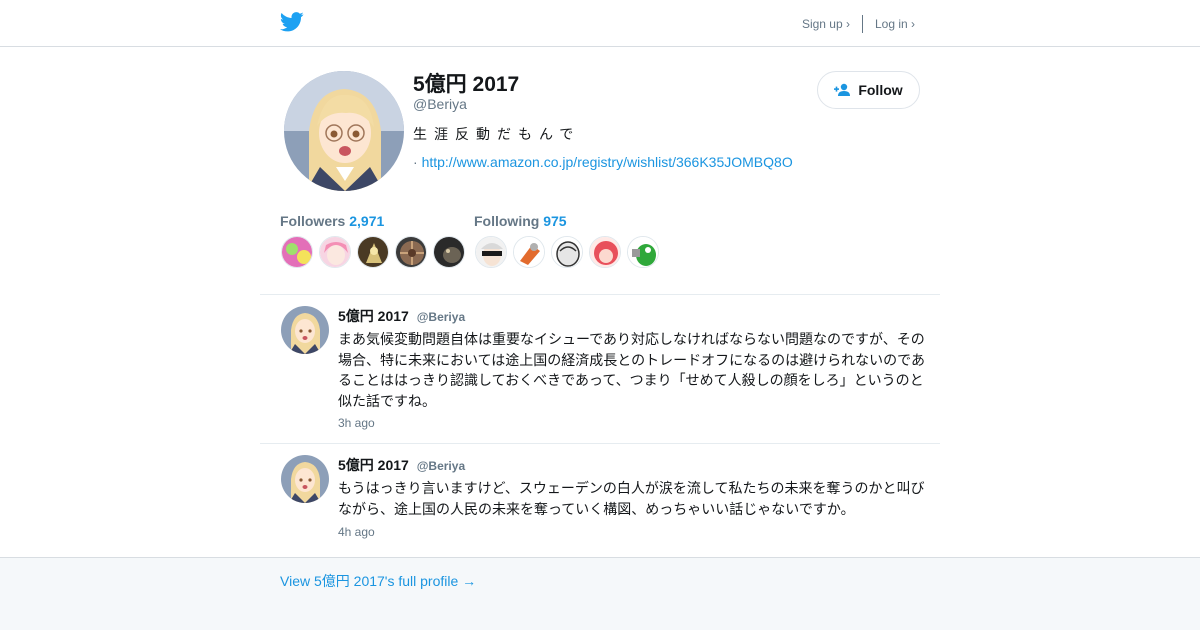 Image resolution: width=1200 pixels, height=630 pixels. Describe the element at coordinates (842, 89) in the screenshot. I see `add-user-icon` at that location.